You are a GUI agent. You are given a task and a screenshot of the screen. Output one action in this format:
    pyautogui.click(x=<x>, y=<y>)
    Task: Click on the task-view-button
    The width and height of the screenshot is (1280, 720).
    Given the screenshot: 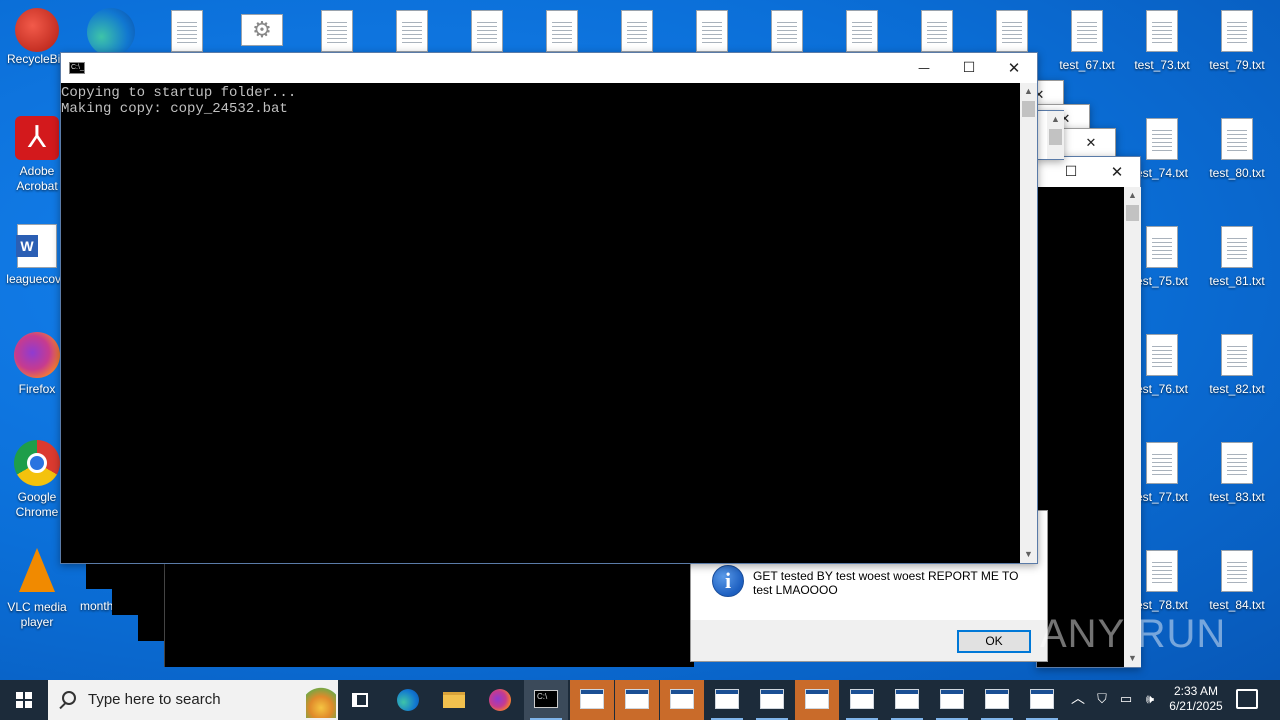 What is the action you would take?
    pyautogui.click(x=360, y=700)
    